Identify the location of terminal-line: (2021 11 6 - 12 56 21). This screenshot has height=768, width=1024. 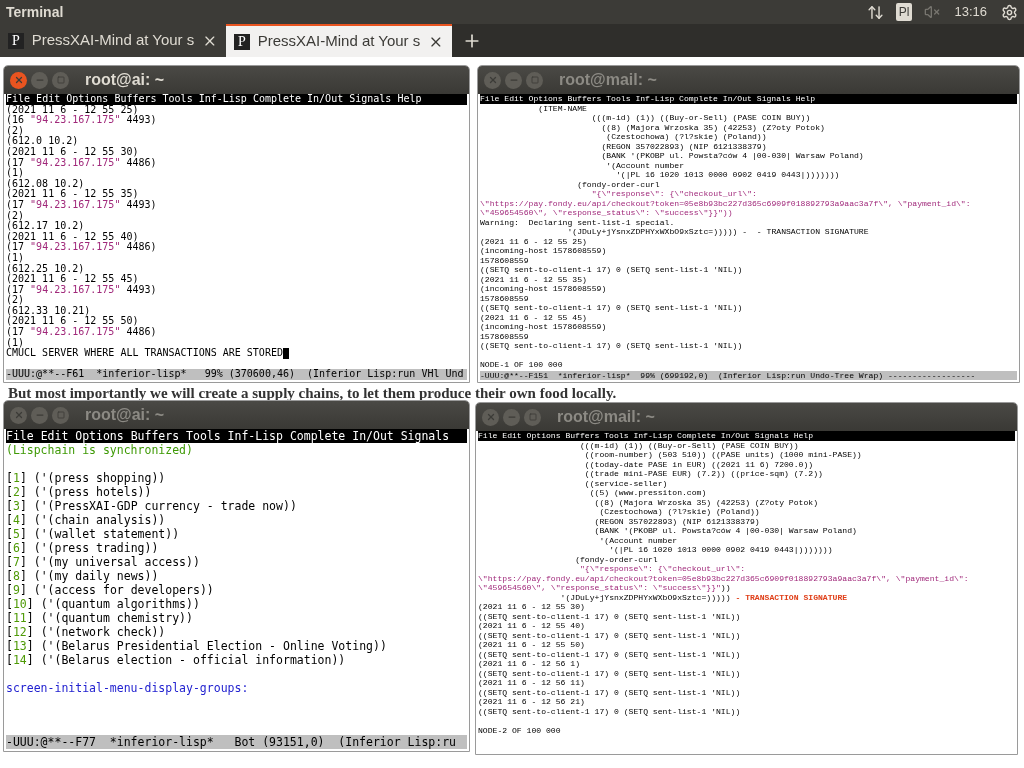
(532, 702).